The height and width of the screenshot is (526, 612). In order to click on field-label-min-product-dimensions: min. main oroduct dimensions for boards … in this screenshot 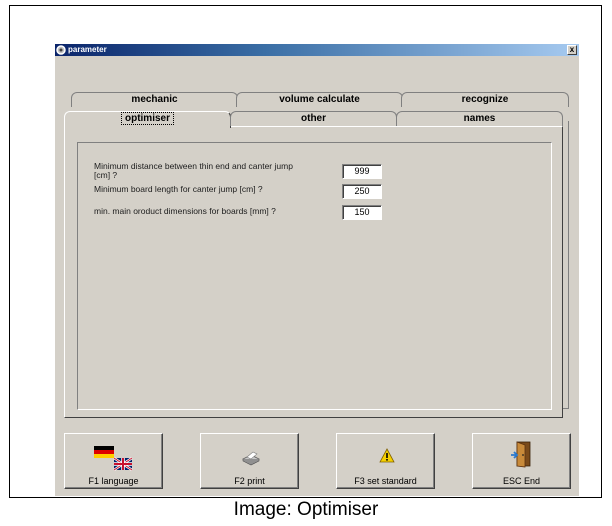, I will do `click(185, 211)`.